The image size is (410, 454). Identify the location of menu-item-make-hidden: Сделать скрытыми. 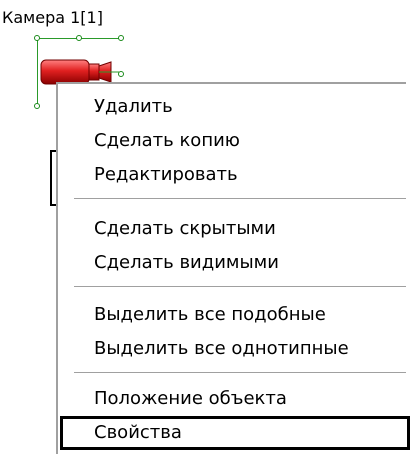
(232, 229).